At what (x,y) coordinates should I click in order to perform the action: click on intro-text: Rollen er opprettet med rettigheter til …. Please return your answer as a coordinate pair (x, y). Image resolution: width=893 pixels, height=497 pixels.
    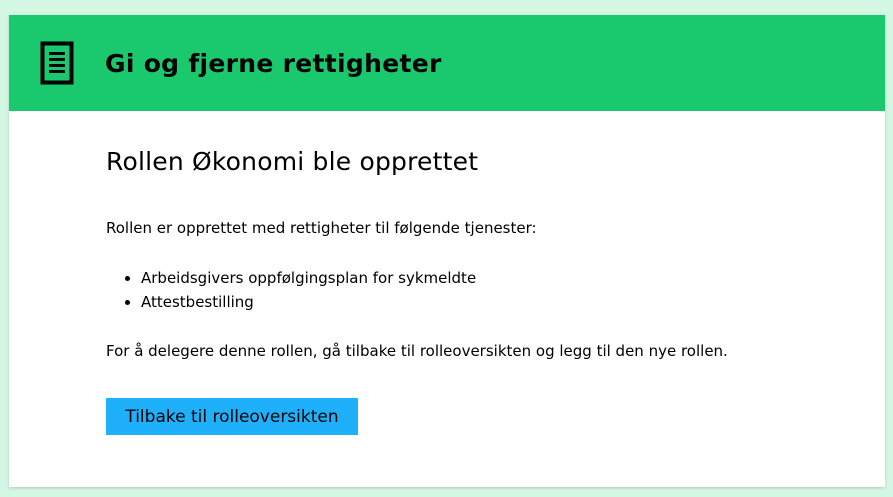
    Looking at the image, I should click on (321, 228).